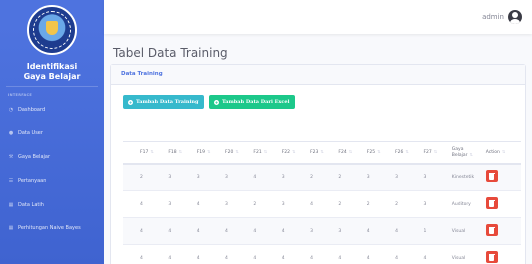  Describe the element at coordinates (501, 153) in the screenshot. I see `column-header: Action ⇅` at that location.